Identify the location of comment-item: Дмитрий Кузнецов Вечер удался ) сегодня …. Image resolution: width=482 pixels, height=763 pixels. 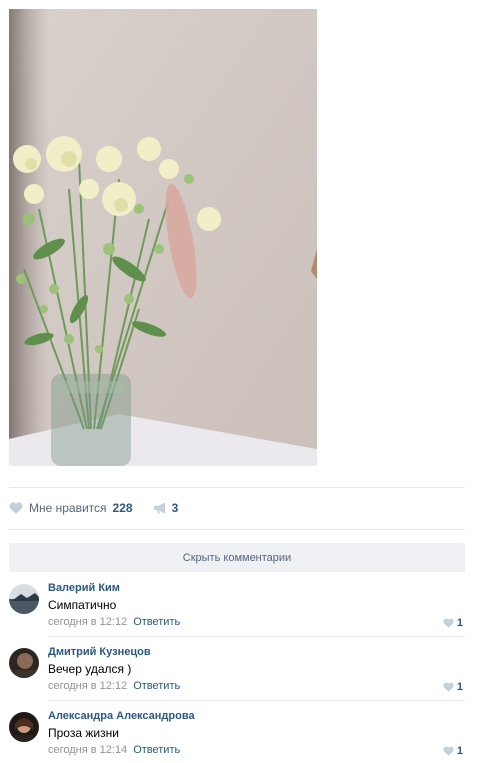
(237, 672).